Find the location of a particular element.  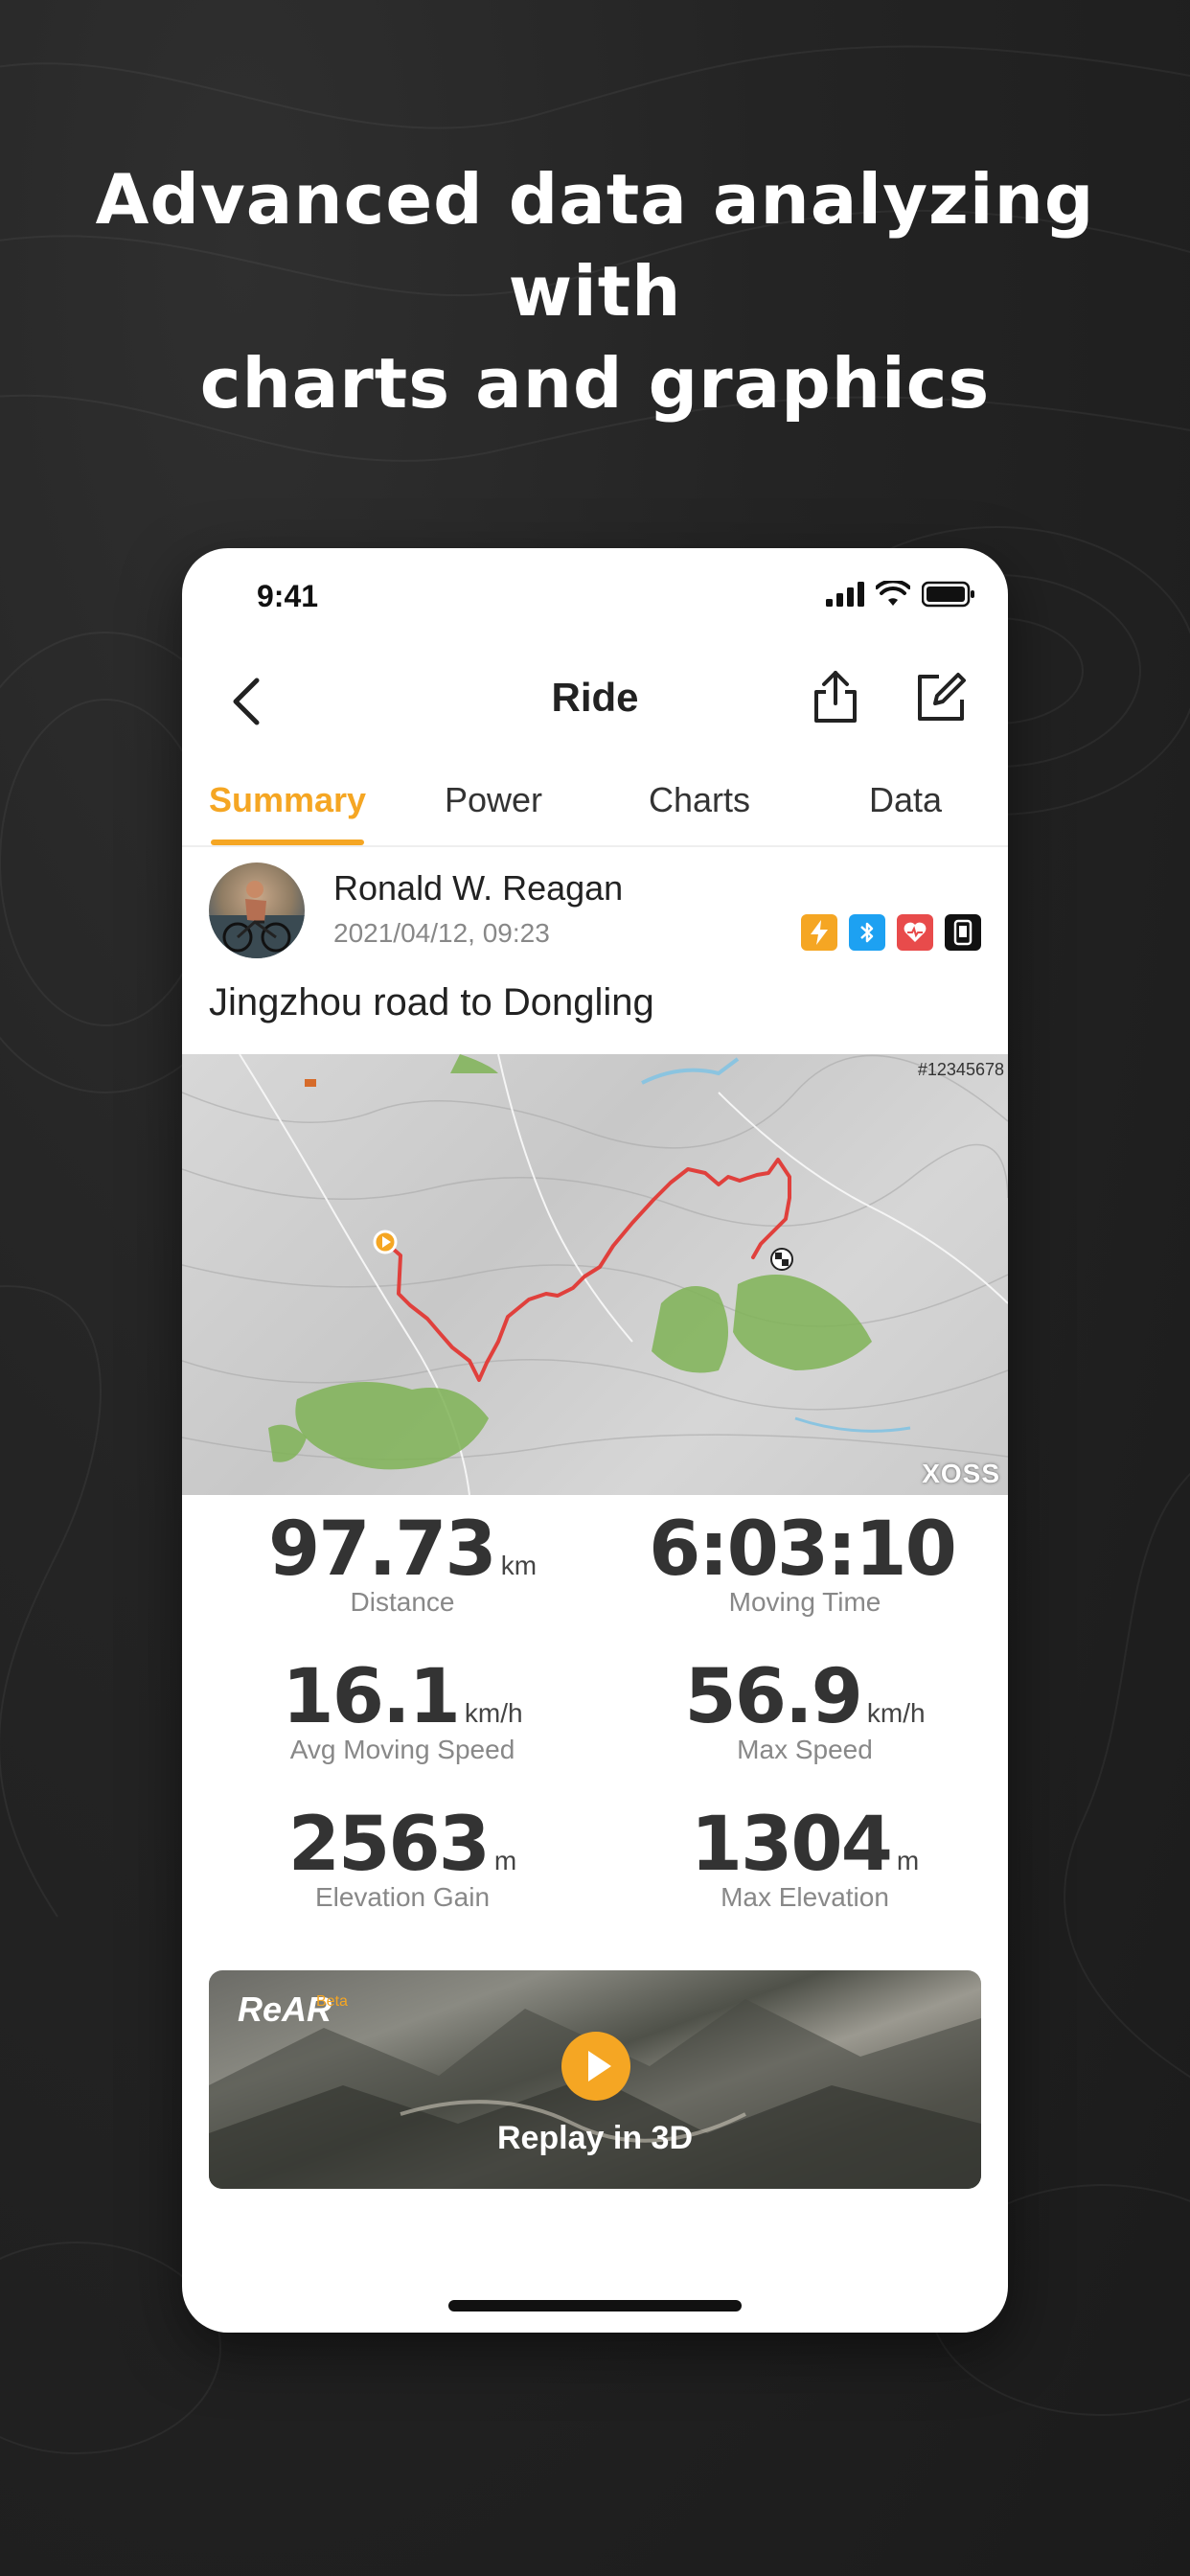

avg-speed-unit: km/h is located at coordinates (494, 1713).